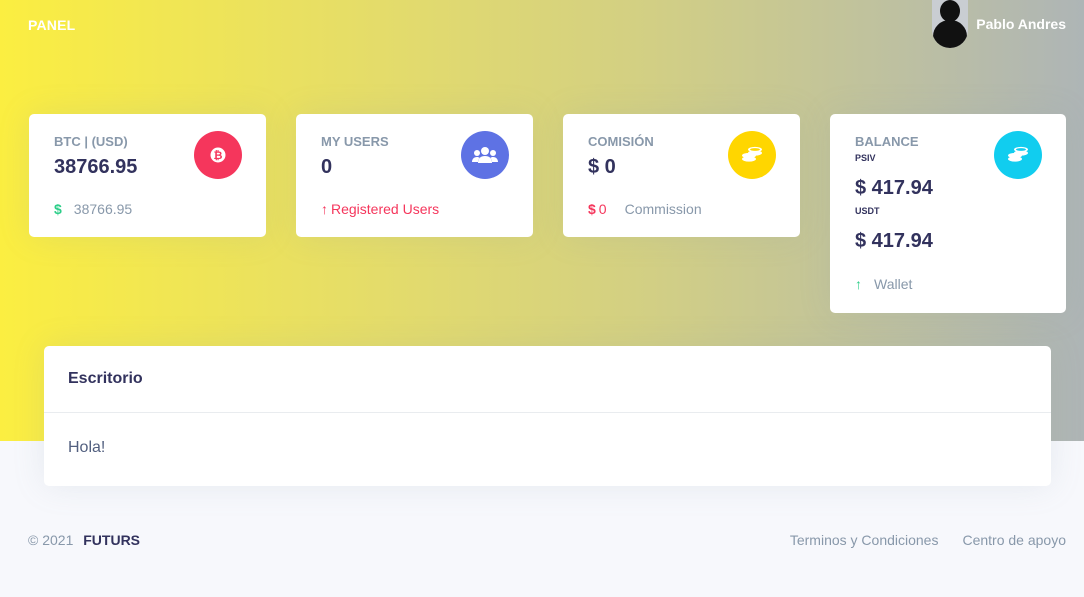 This screenshot has width=1084, height=597. Describe the element at coordinates (893, 284) in the screenshot. I see `balance-footer-text: Wallet` at that location.